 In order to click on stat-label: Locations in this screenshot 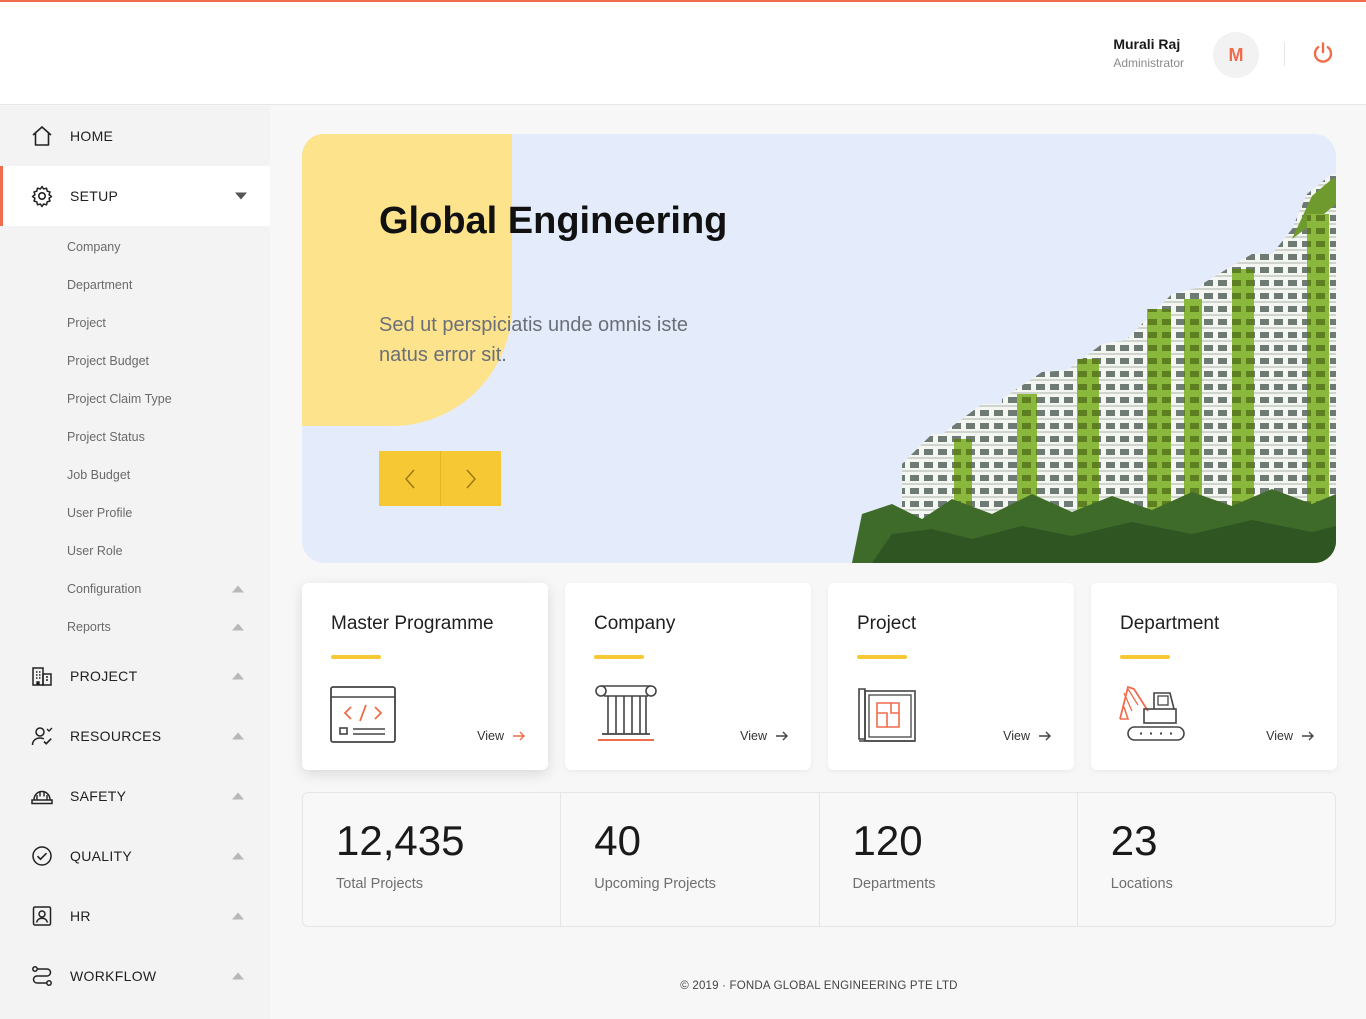, I will do `click(1141, 884)`.